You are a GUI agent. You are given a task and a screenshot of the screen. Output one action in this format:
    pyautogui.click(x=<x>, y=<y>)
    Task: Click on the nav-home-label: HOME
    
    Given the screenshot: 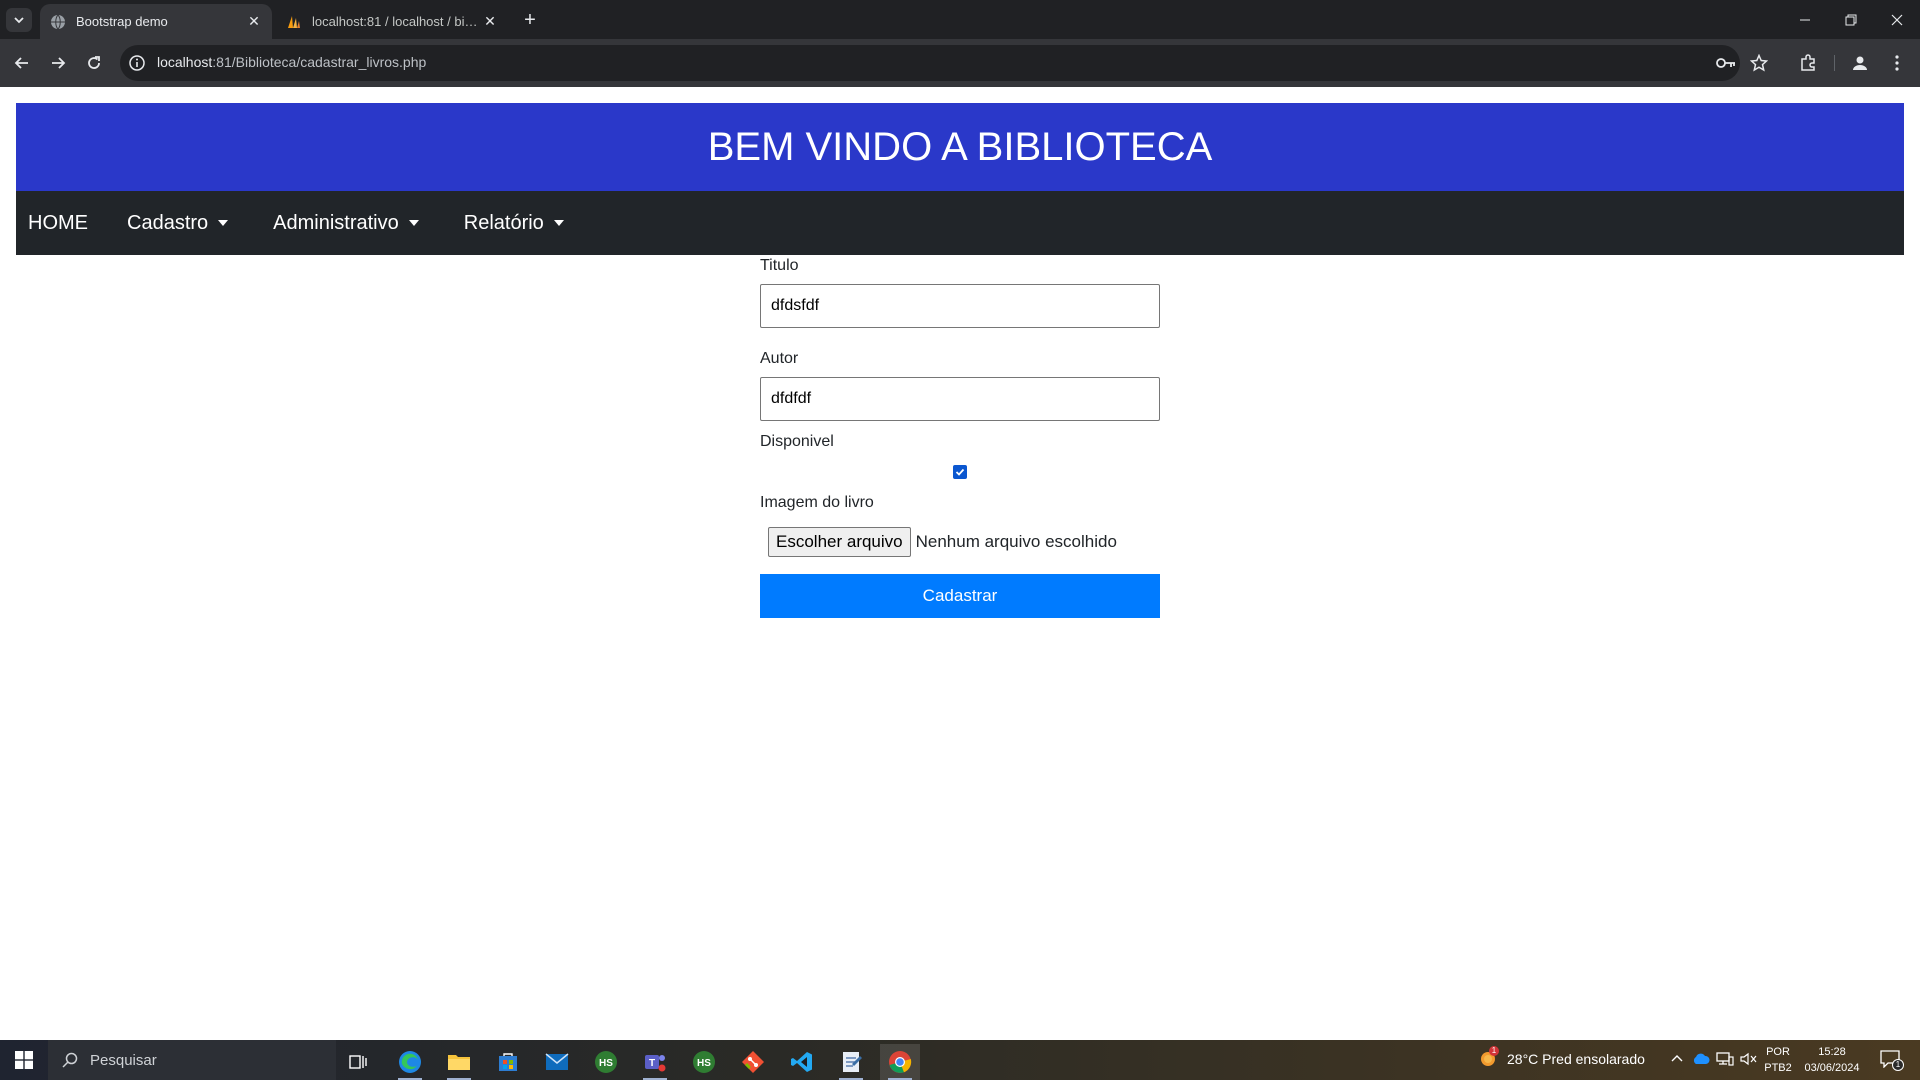 What is the action you would take?
    pyautogui.click(x=58, y=222)
    